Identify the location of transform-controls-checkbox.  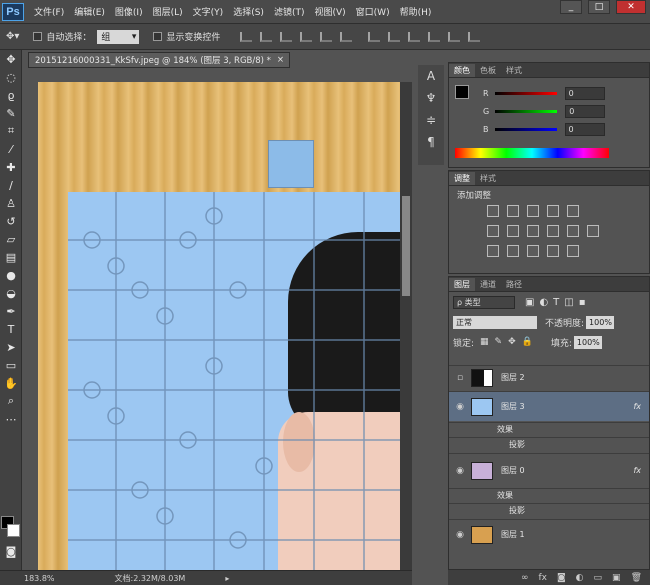
(158, 36).